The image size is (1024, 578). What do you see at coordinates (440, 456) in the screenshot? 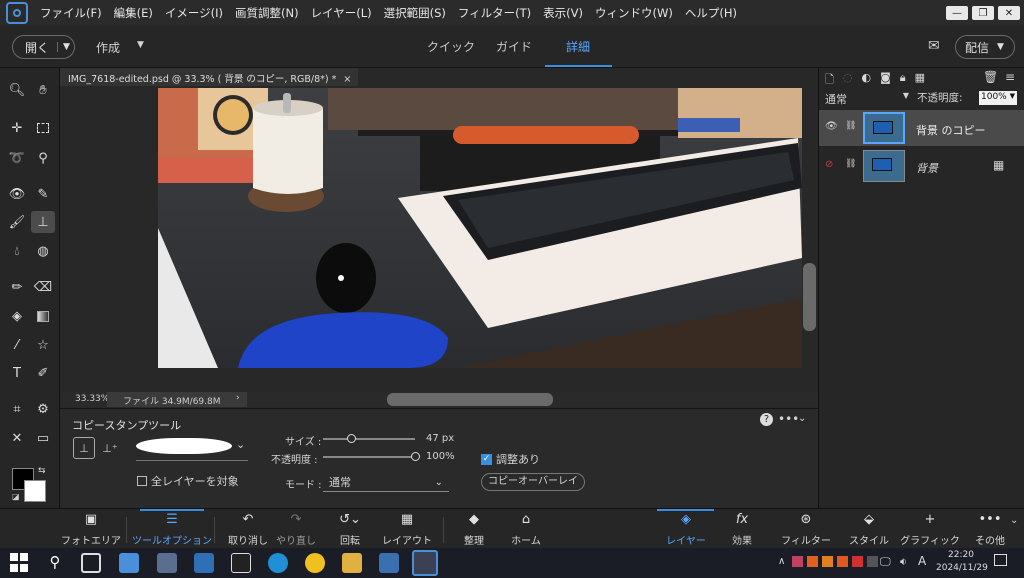
I see `opacity-option-value: 100%` at bounding box center [440, 456].